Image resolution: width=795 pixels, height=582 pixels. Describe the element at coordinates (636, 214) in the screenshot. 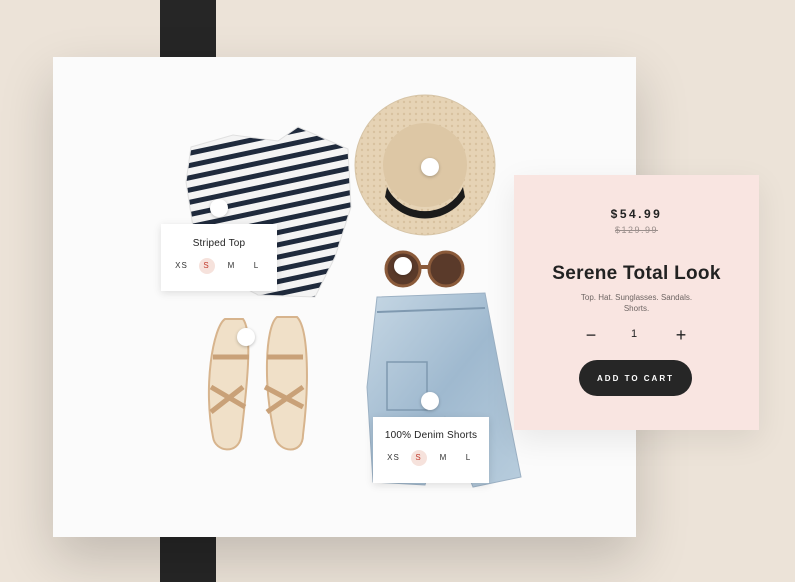

I see `price: $54.99` at that location.